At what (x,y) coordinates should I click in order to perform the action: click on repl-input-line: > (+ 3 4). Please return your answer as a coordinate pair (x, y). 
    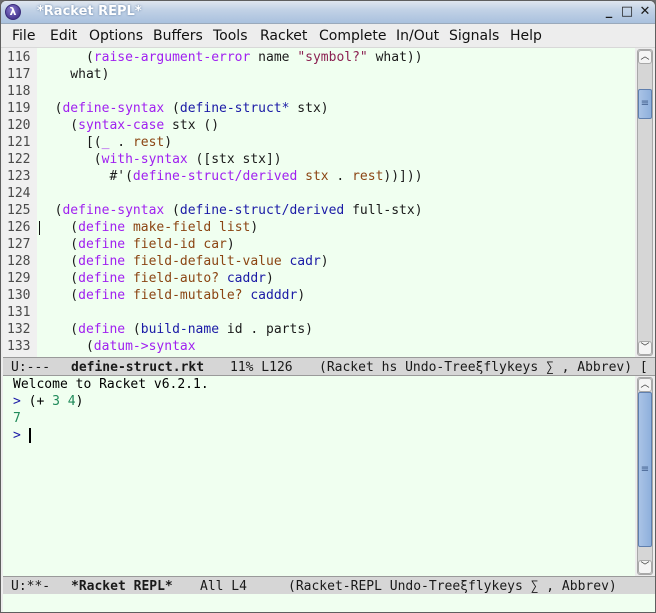
    Looking at the image, I should click on (323, 401).